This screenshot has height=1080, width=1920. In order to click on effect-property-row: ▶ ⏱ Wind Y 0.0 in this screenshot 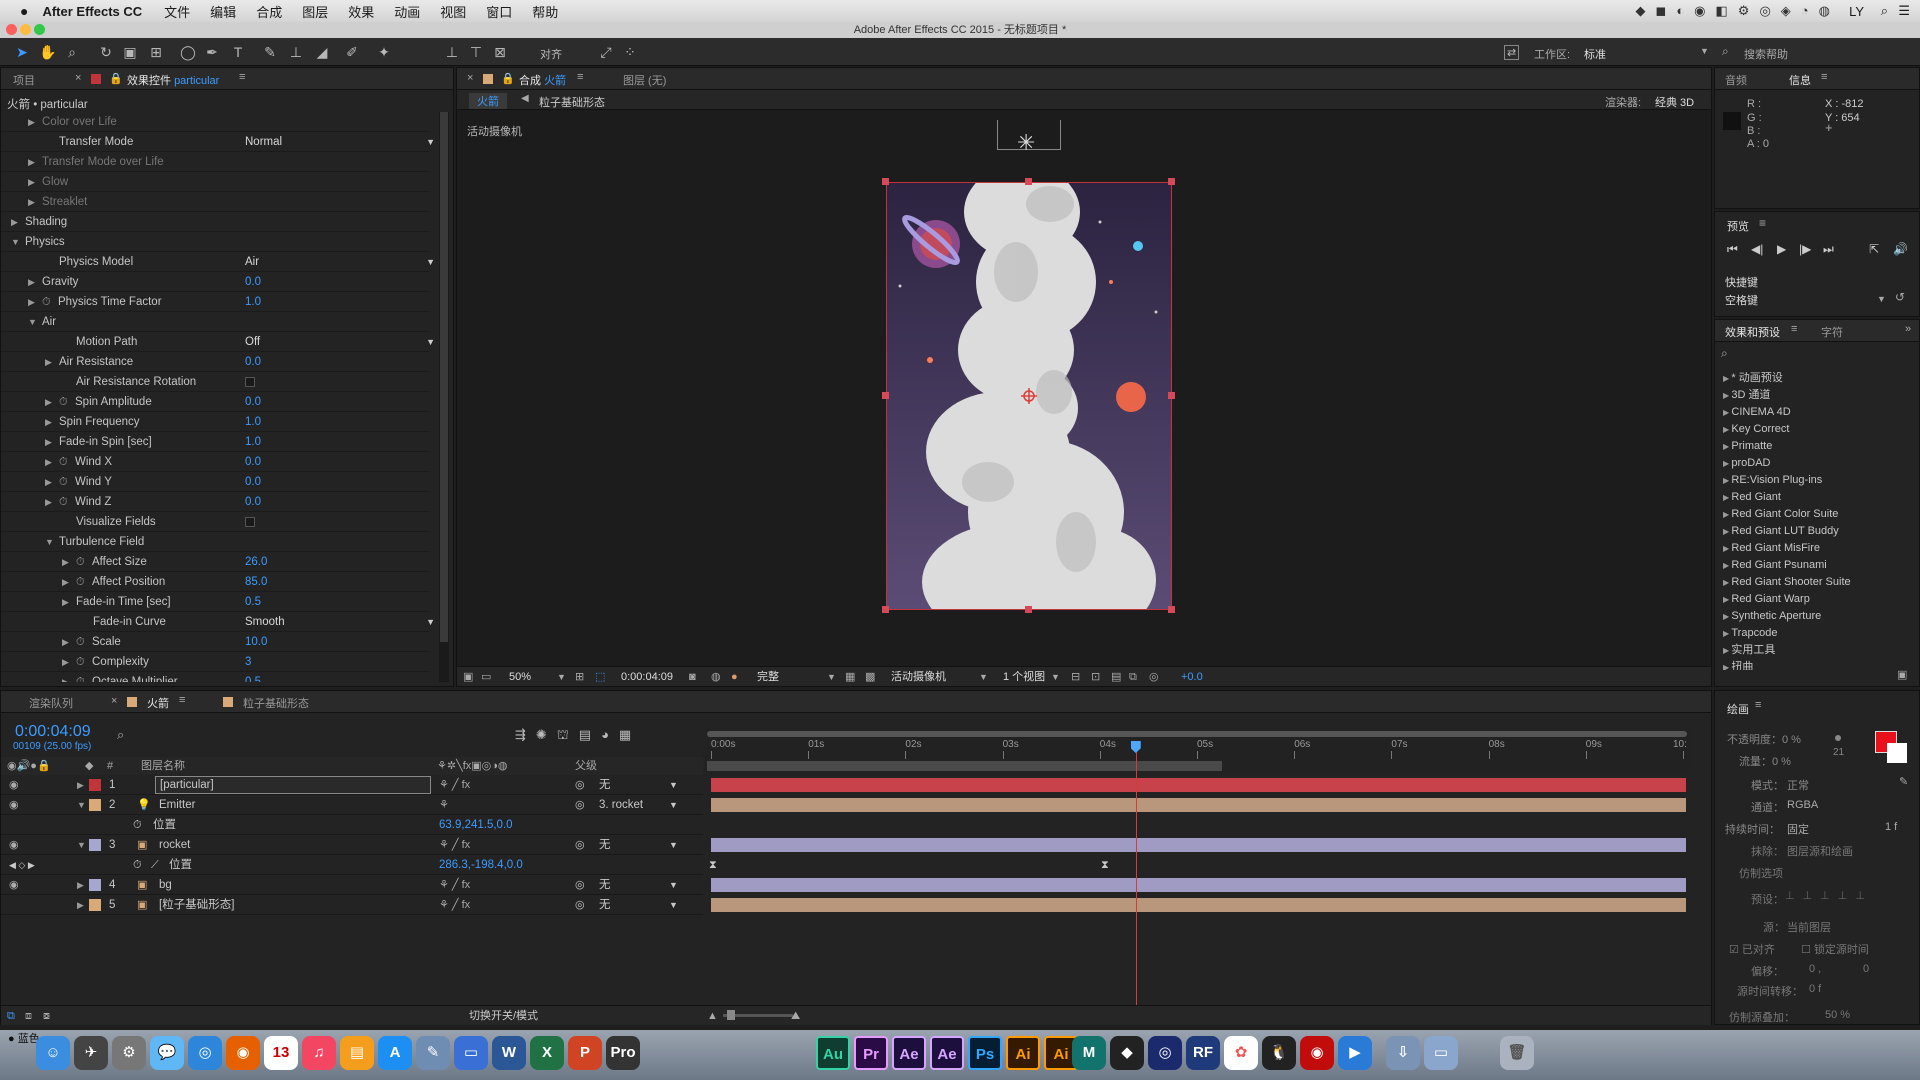, I will do `click(215, 482)`.